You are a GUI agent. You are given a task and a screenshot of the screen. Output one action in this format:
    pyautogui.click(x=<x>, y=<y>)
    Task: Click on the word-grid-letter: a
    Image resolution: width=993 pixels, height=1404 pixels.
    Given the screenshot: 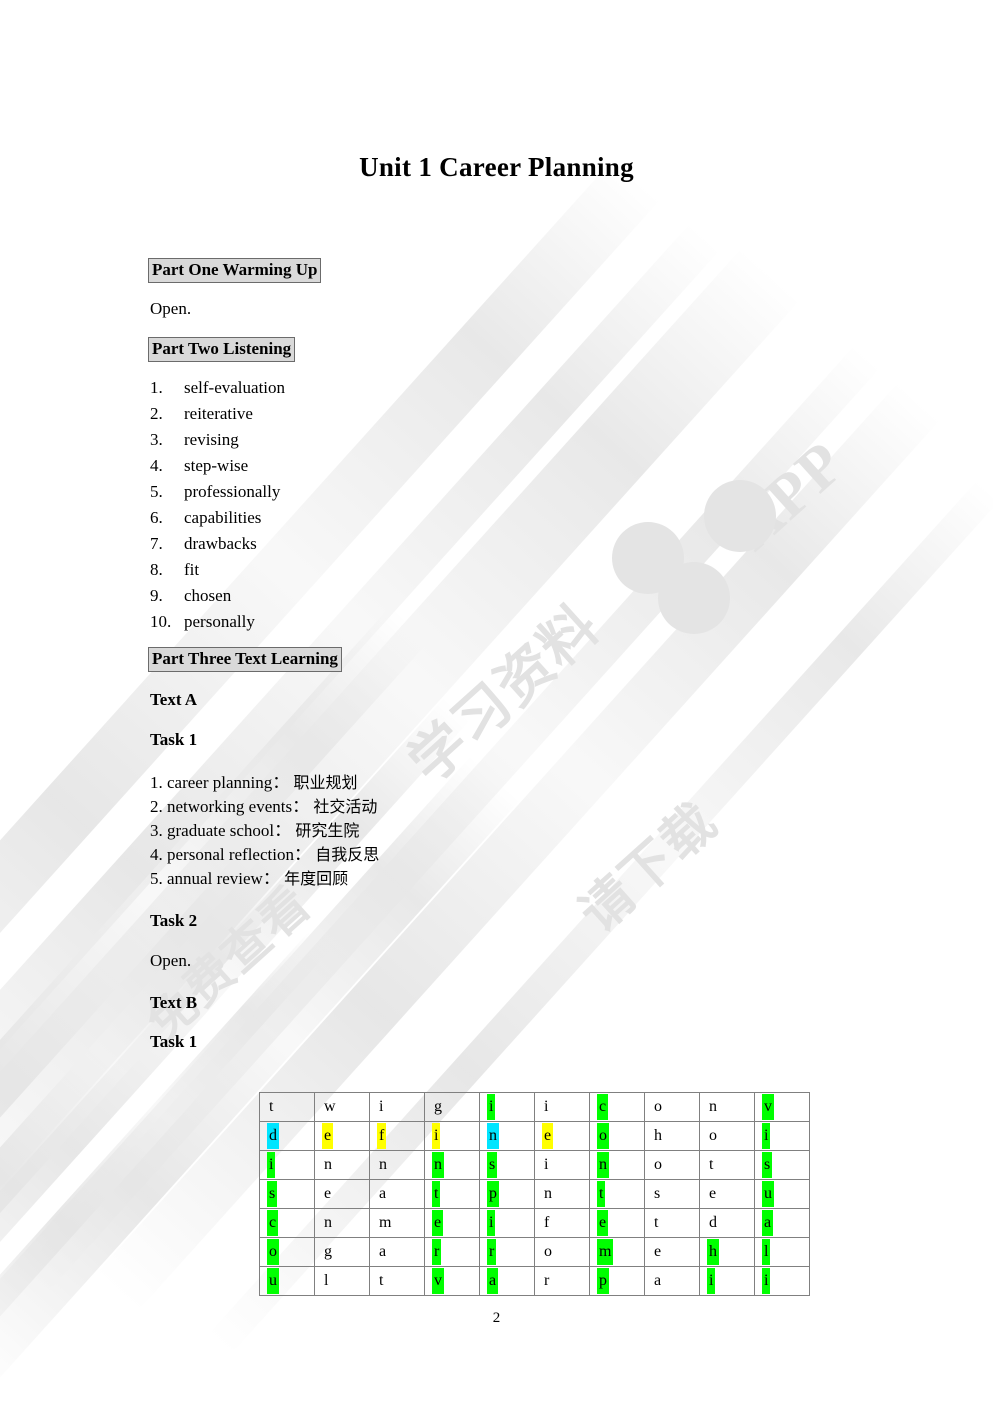 What is the action you would take?
    pyautogui.click(x=658, y=1280)
    